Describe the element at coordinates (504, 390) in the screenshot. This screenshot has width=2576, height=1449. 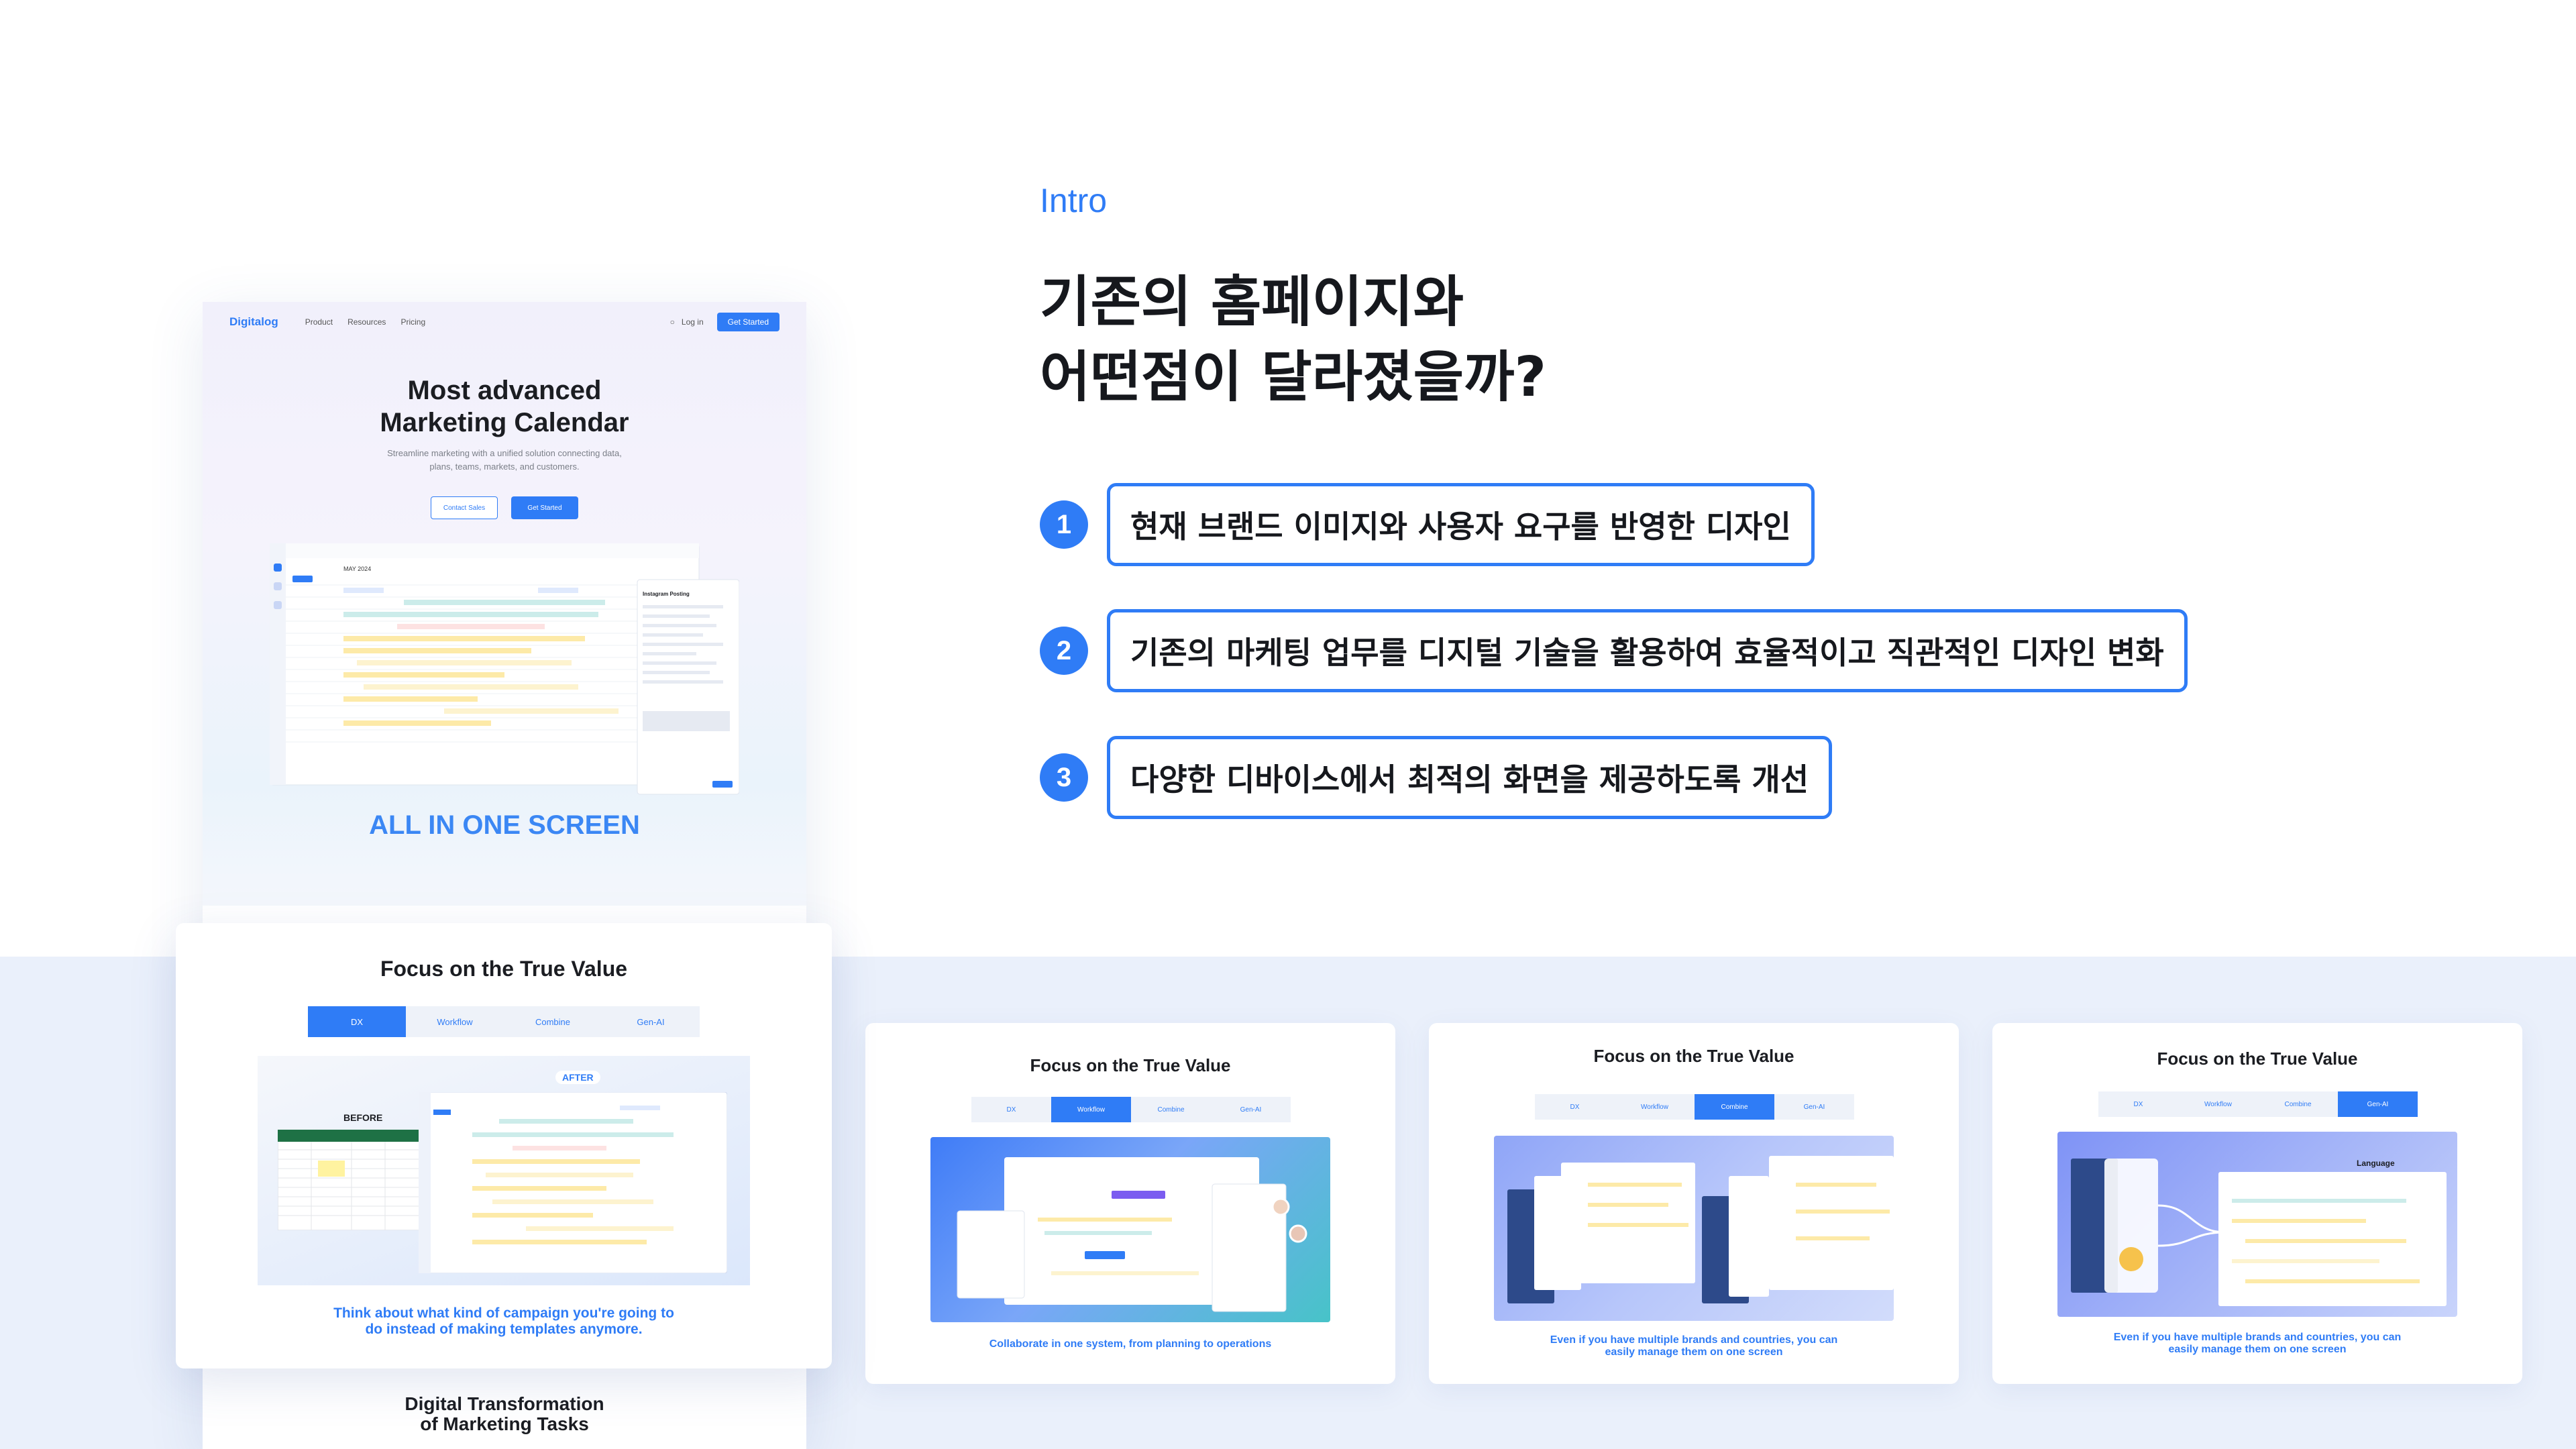
I see `hero-headline-line-1: Most advanced` at that location.